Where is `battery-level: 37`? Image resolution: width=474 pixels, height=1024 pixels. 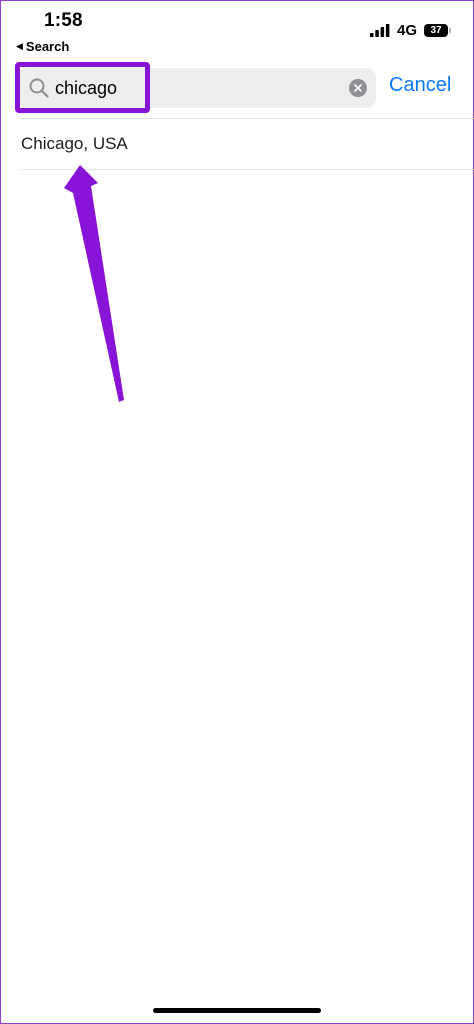
battery-level: 37 is located at coordinates (436, 30).